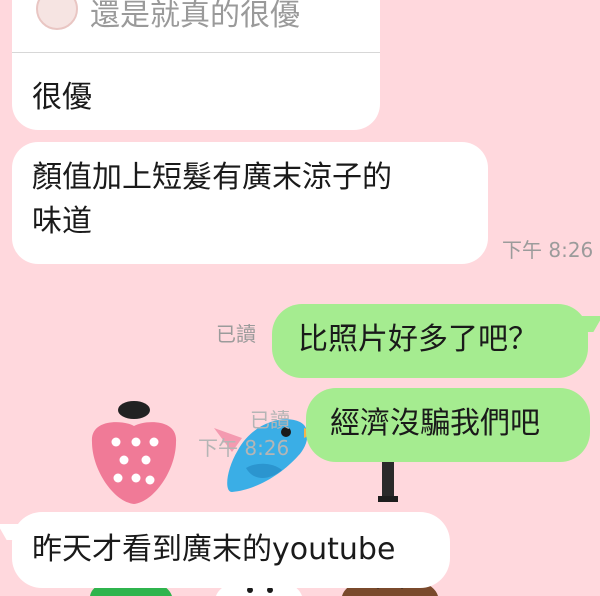 This screenshot has width=600, height=596. Describe the element at coordinates (57, 15) in the screenshot. I see `avatar` at that location.